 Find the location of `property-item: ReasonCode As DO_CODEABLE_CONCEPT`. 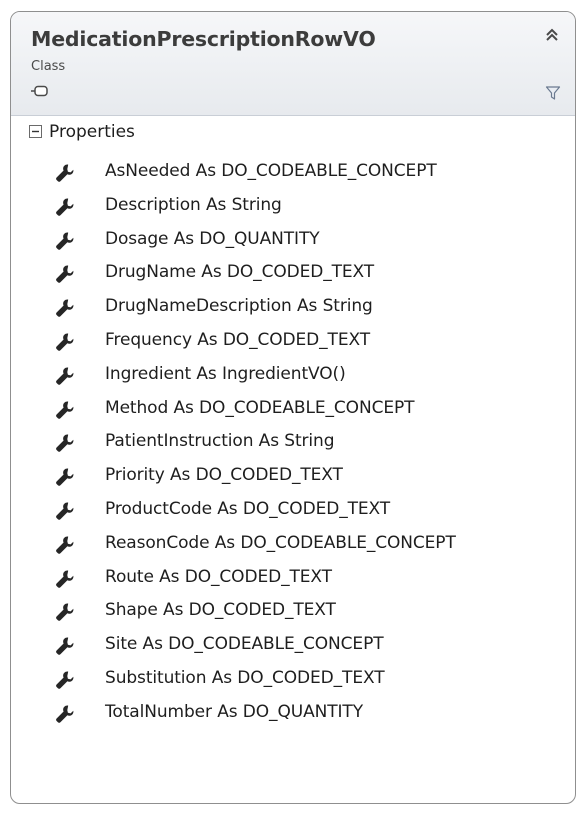

property-item: ReasonCode As DO_CODEABLE_CONCEPT is located at coordinates (293, 545).